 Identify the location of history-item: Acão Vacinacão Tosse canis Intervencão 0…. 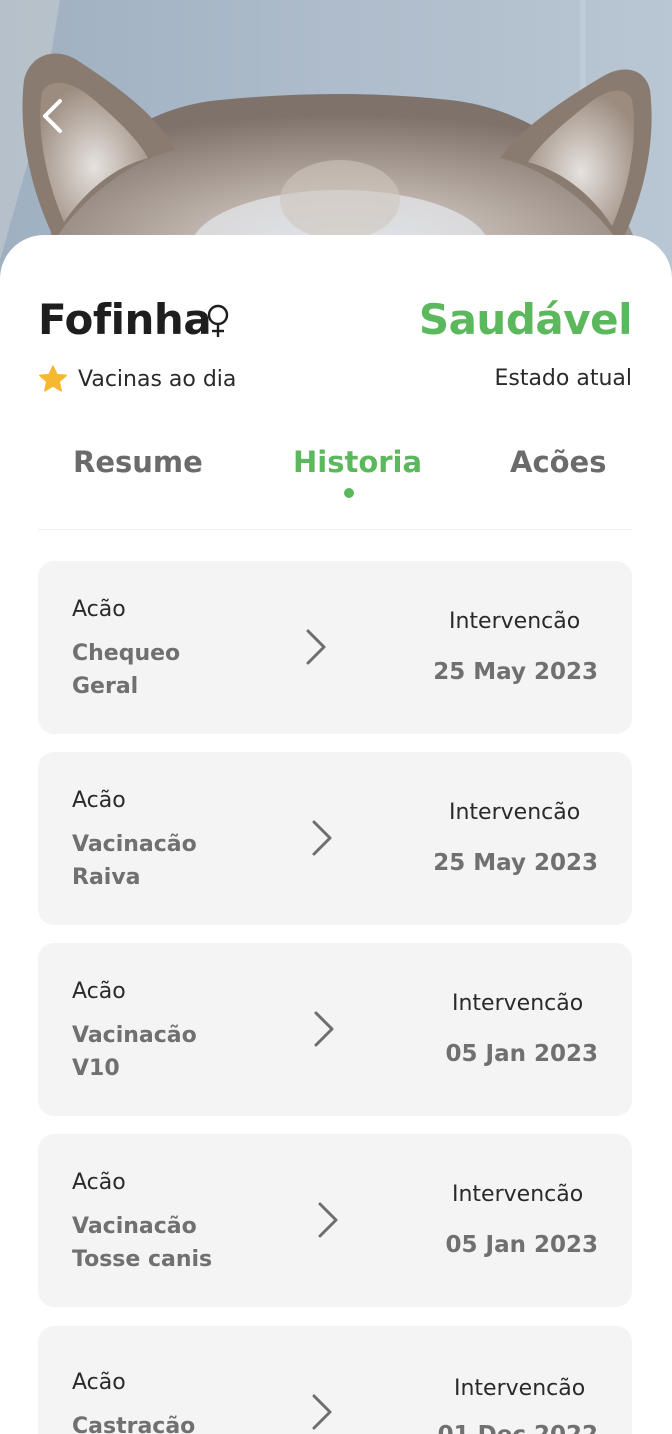
(335, 1220).